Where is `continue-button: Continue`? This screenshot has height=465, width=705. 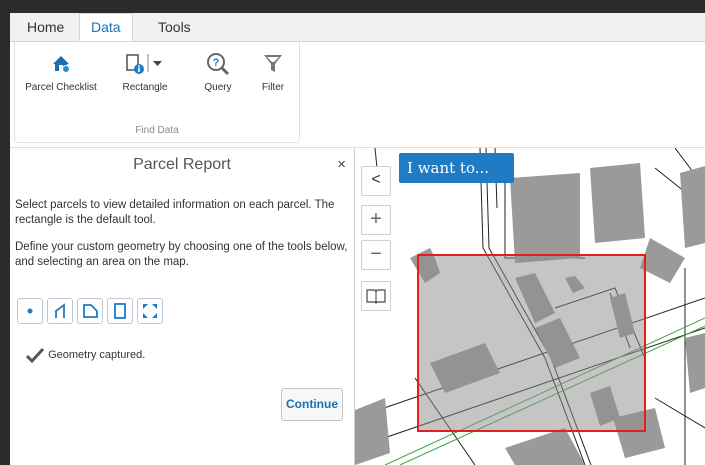 continue-button: Continue is located at coordinates (312, 404).